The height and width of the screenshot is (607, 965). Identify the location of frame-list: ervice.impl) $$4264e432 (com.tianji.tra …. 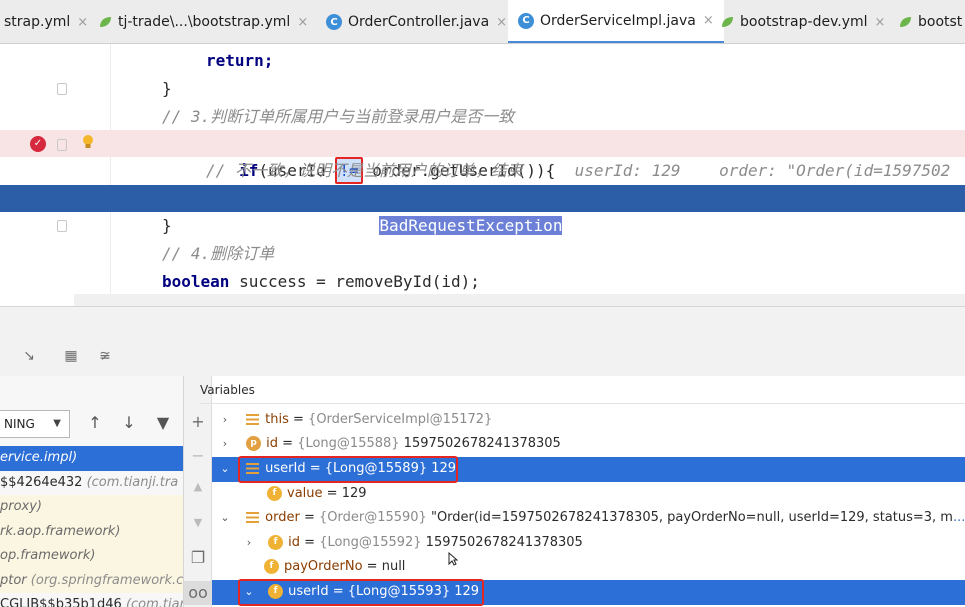
(92, 526).